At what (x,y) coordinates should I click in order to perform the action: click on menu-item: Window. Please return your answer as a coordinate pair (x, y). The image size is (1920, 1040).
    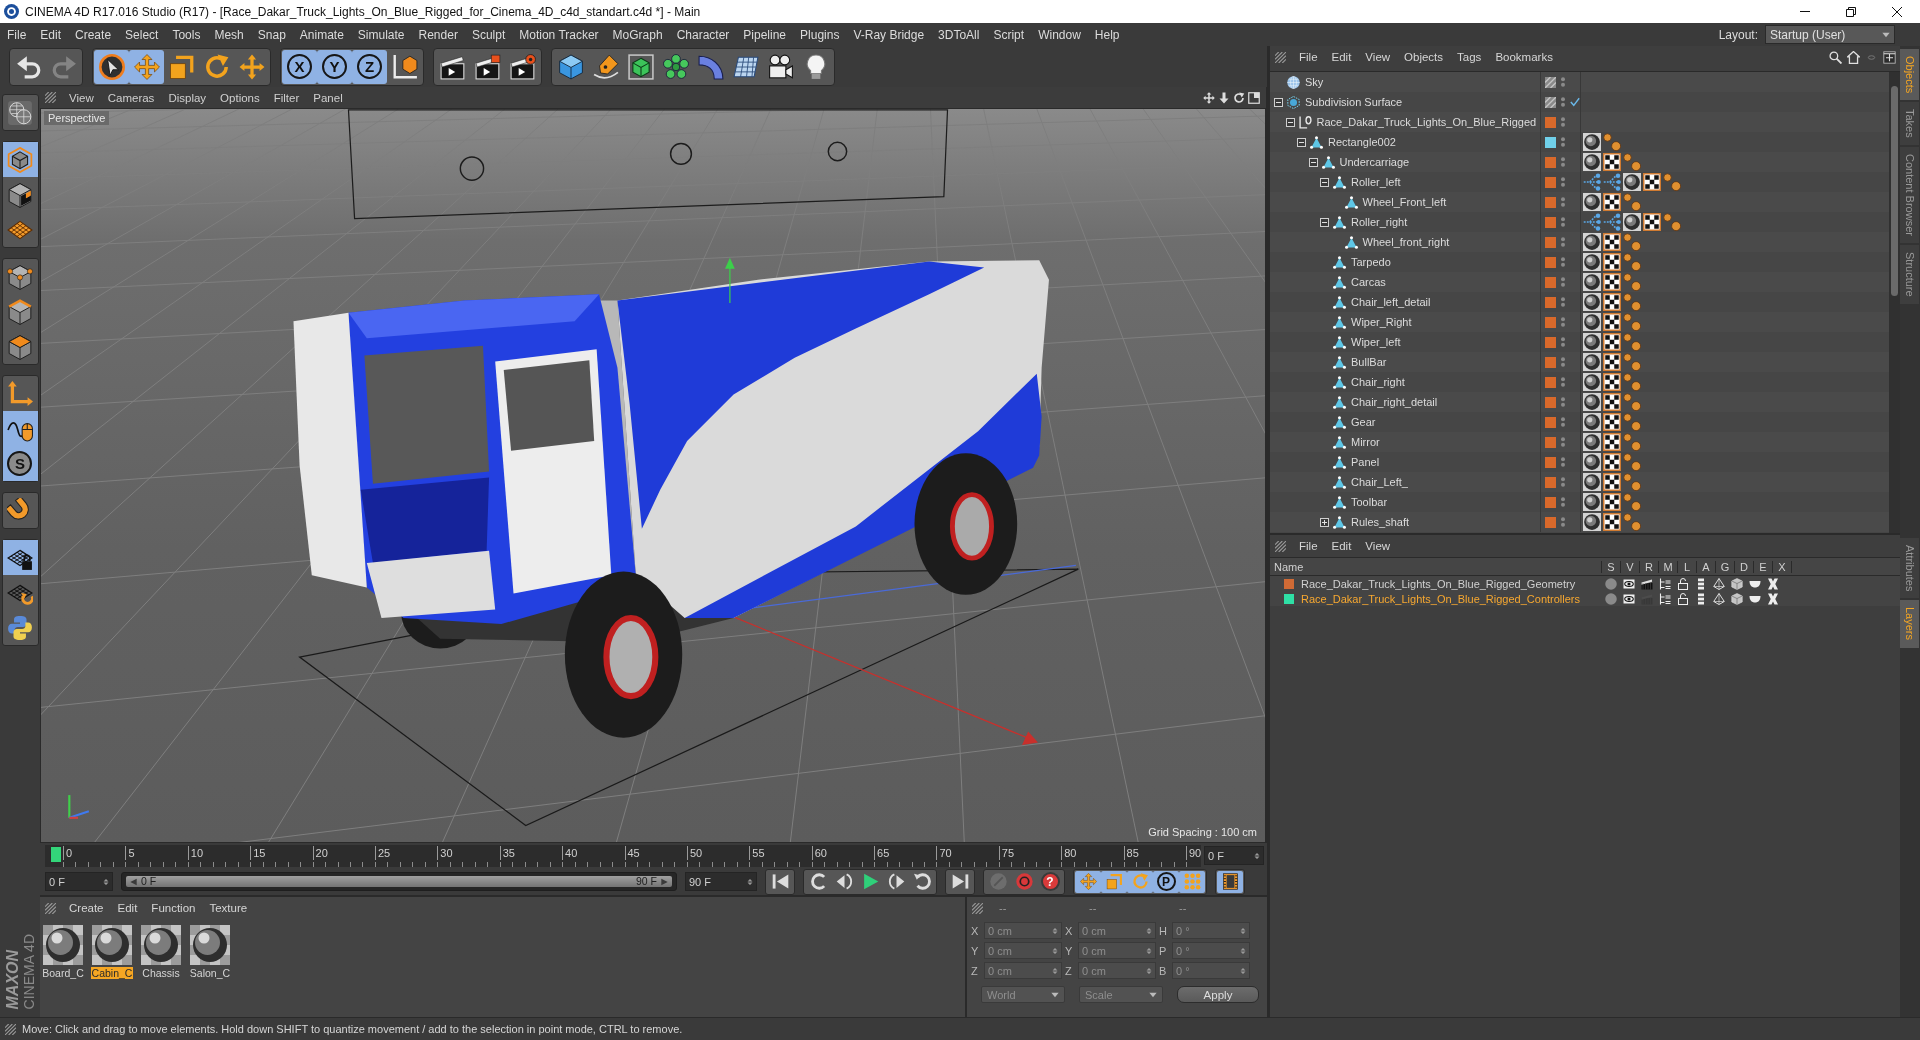
    Looking at the image, I should click on (1059, 34).